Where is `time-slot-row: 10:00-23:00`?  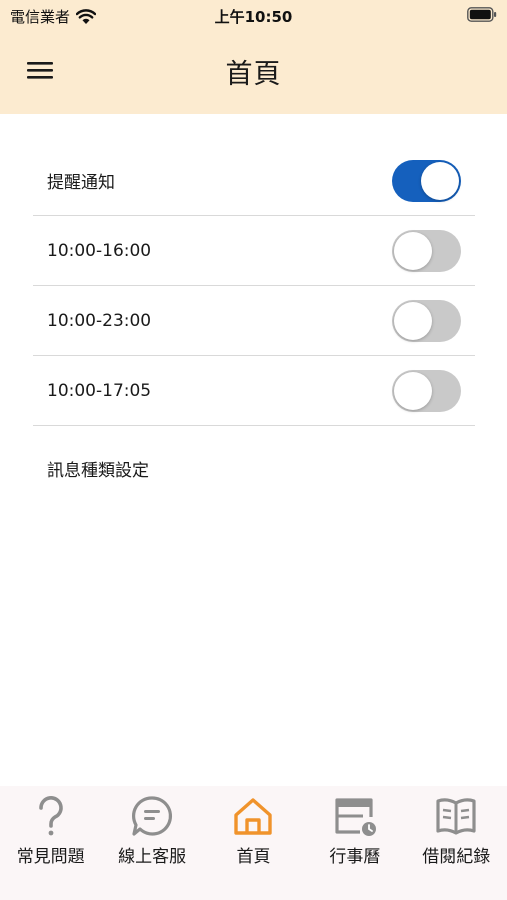
time-slot-row: 10:00-23:00 is located at coordinates (254, 321).